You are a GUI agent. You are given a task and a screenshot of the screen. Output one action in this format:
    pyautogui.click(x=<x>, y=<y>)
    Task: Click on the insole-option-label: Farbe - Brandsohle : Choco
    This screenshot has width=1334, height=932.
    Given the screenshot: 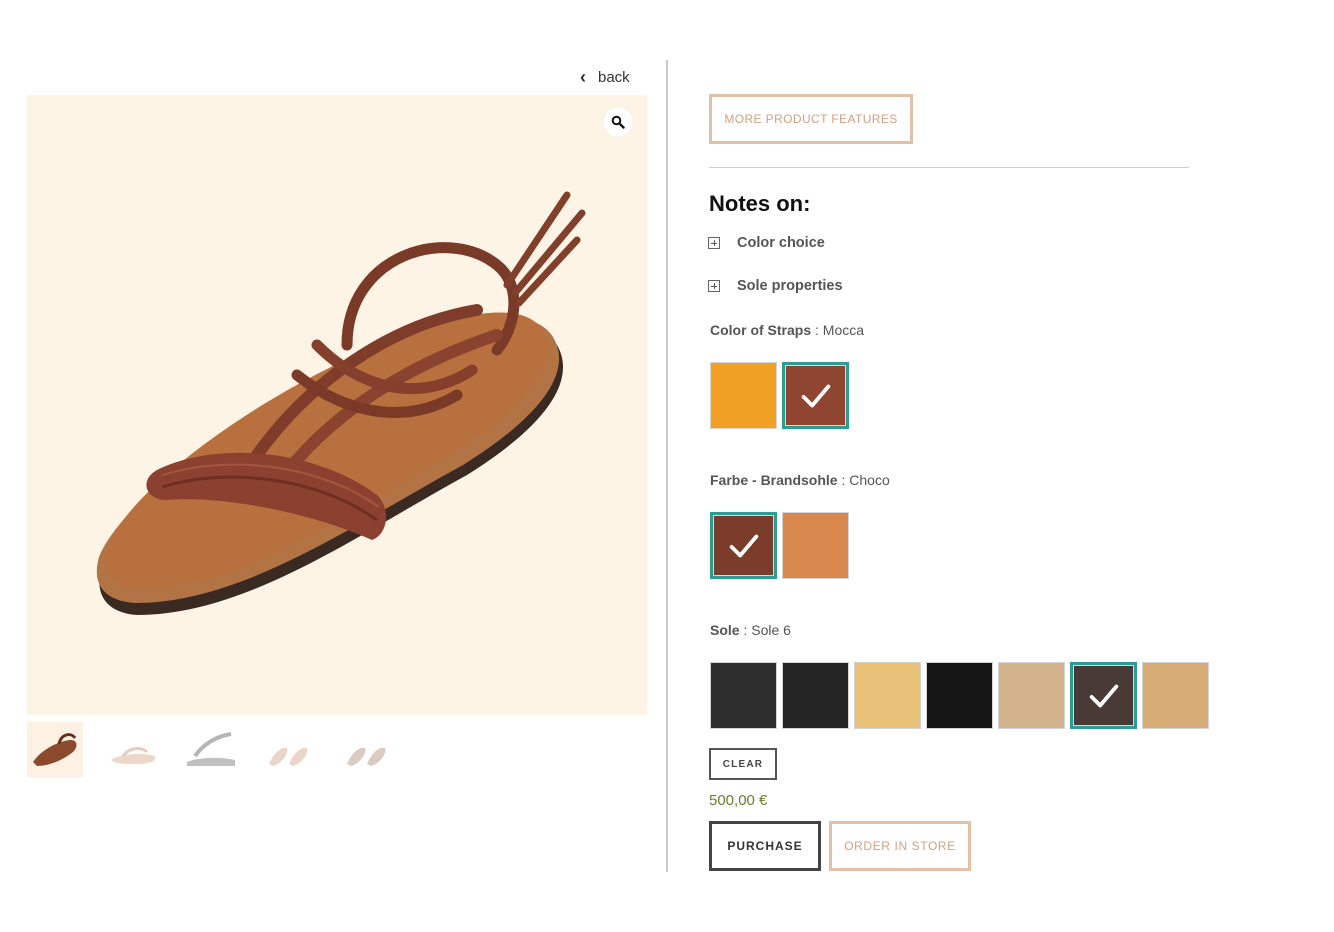 What is the action you would take?
    pyautogui.click(x=800, y=480)
    